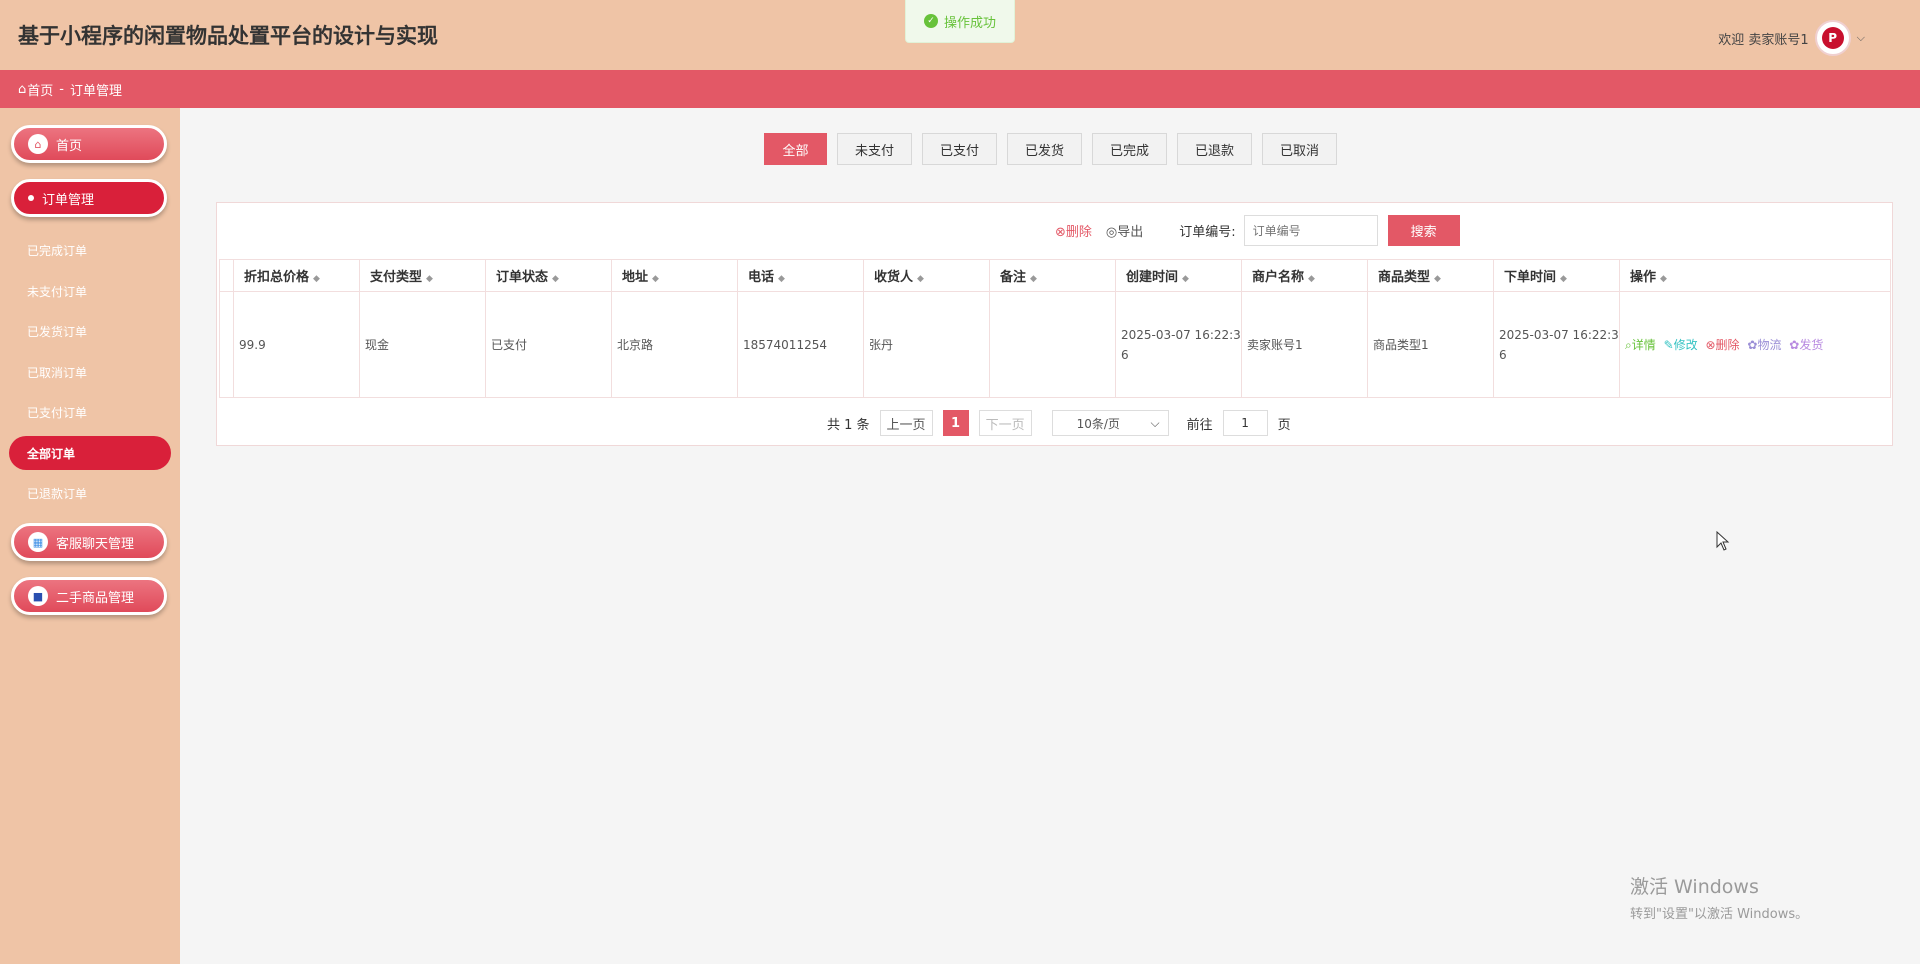 The height and width of the screenshot is (964, 1920). What do you see at coordinates (1129, 149) in the screenshot?
I see `tab-completed: 已完成` at bounding box center [1129, 149].